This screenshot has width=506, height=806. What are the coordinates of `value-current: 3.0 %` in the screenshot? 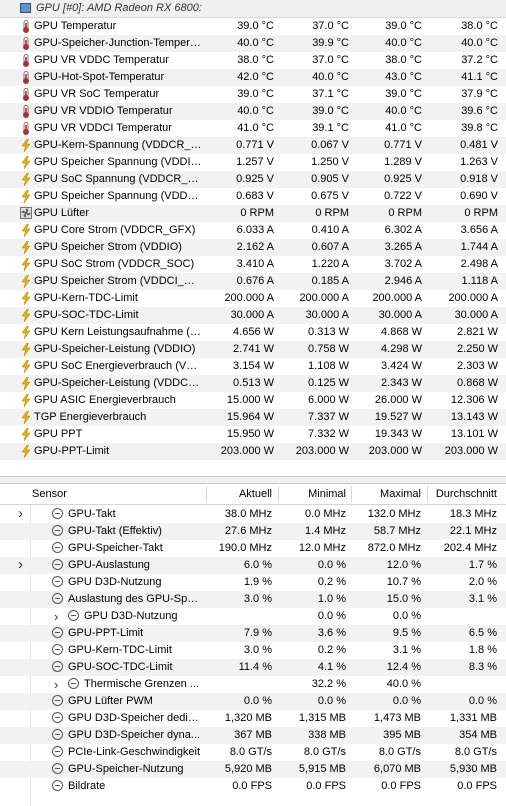 It's located at (257, 599).